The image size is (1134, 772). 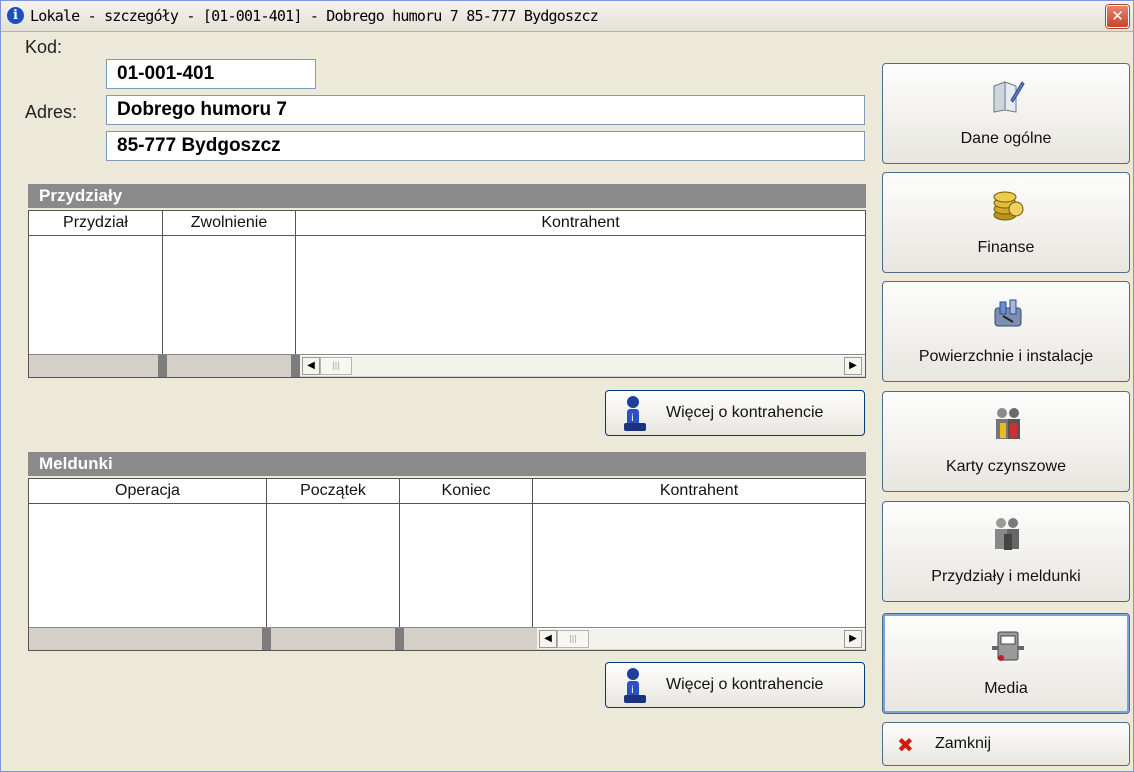 I want to click on adres-line1-field: Dobrego humoru 7, so click(x=485, y=110).